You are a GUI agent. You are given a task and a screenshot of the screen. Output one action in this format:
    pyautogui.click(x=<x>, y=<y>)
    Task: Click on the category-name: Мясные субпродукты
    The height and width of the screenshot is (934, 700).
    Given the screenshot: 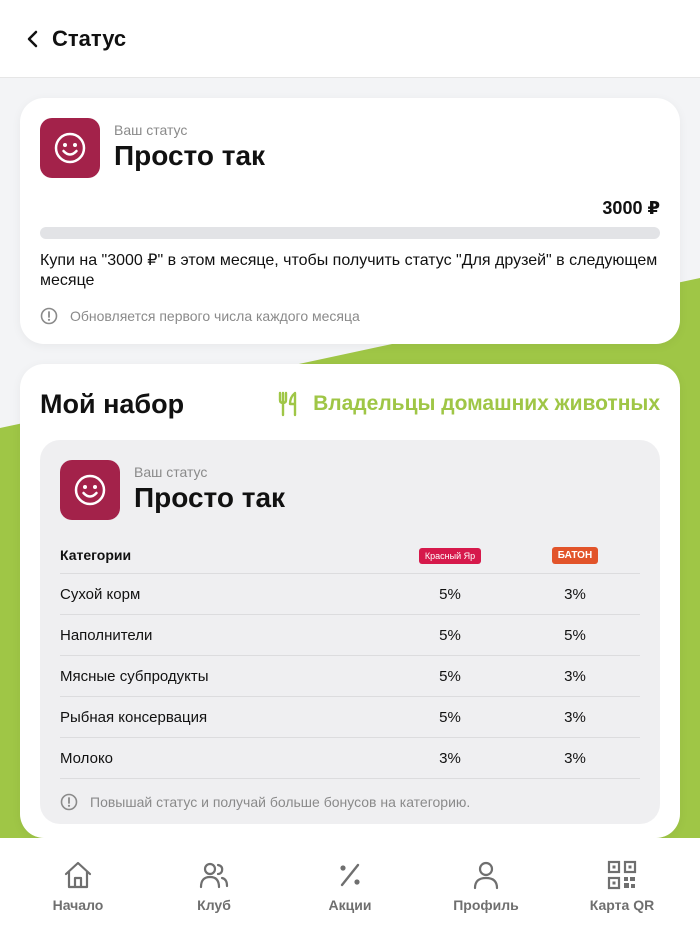 What is the action you would take?
    pyautogui.click(x=134, y=676)
    